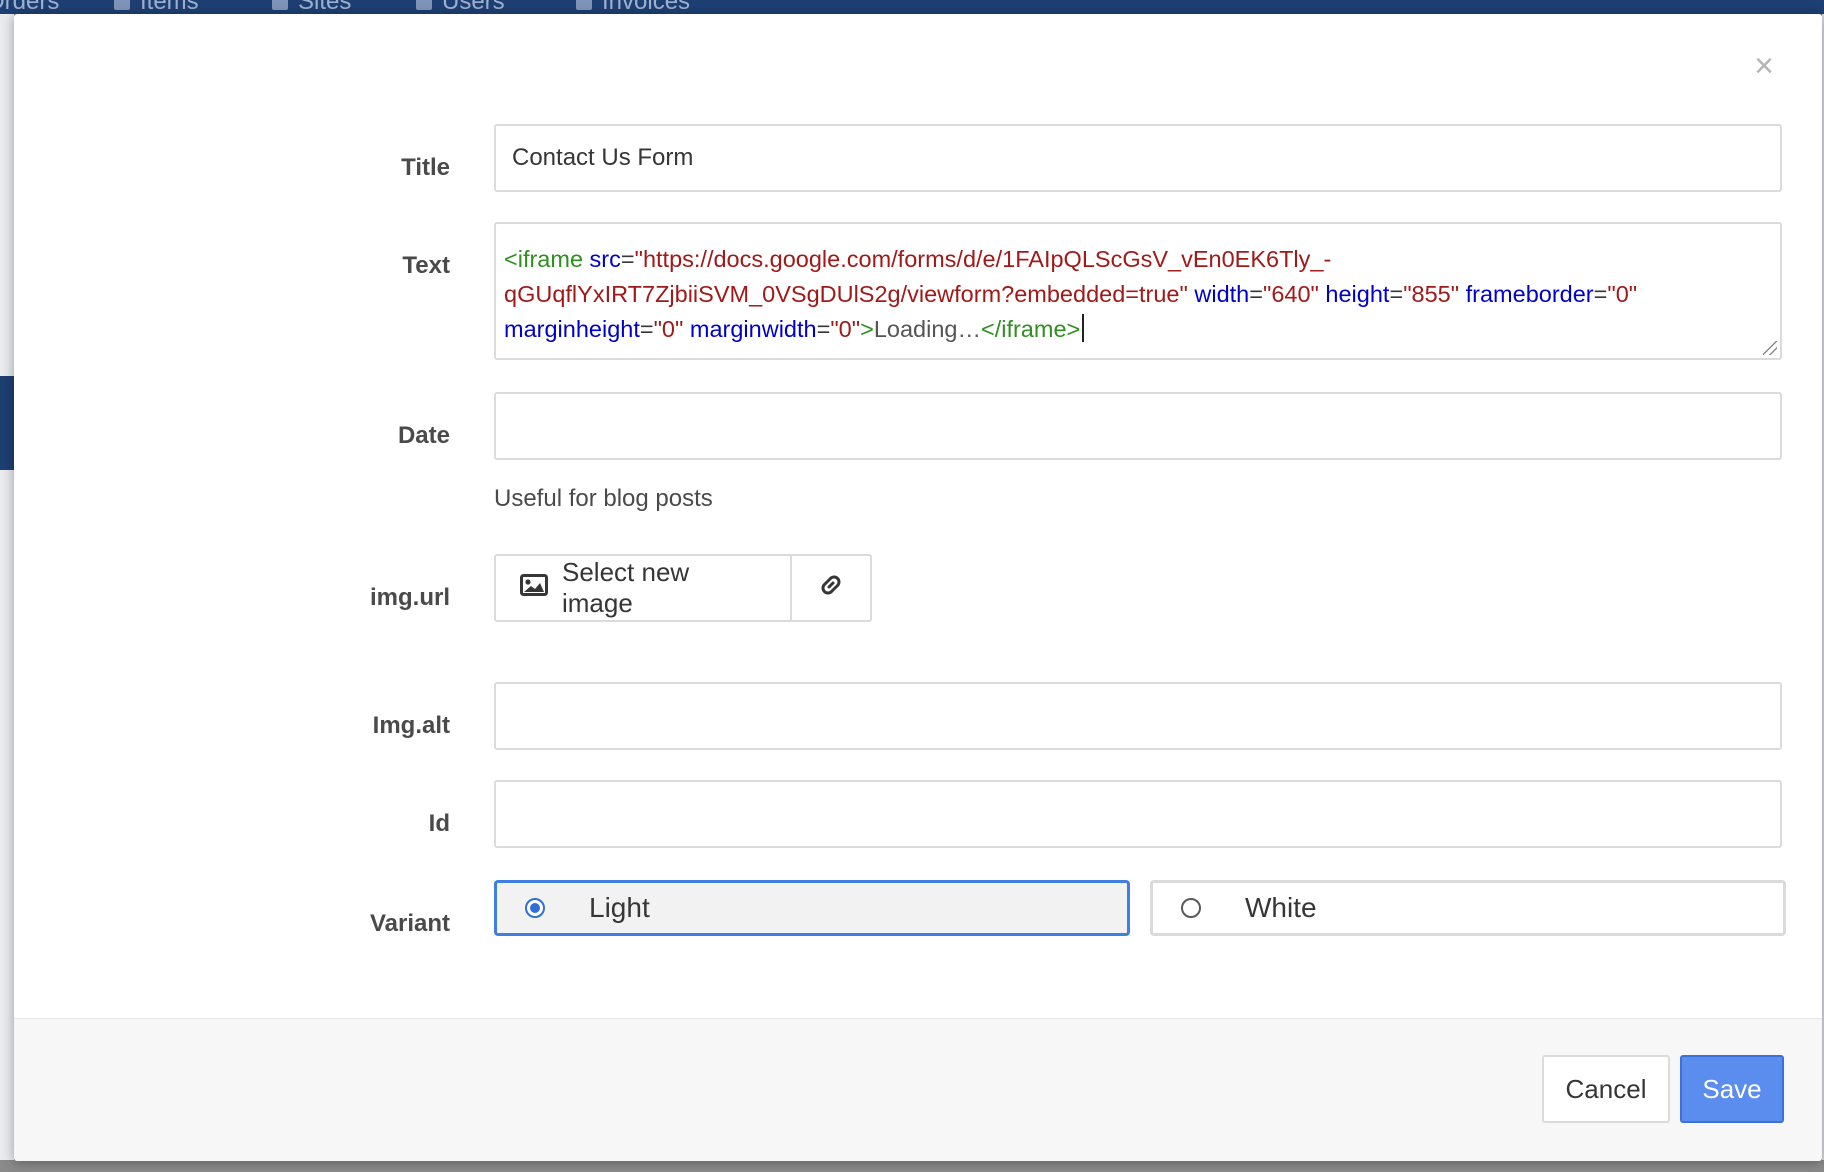 Image resolution: width=1824 pixels, height=1172 pixels. Describe the element at coordinates (1138, 426) in the screenshot. I see `date-input` at that location.